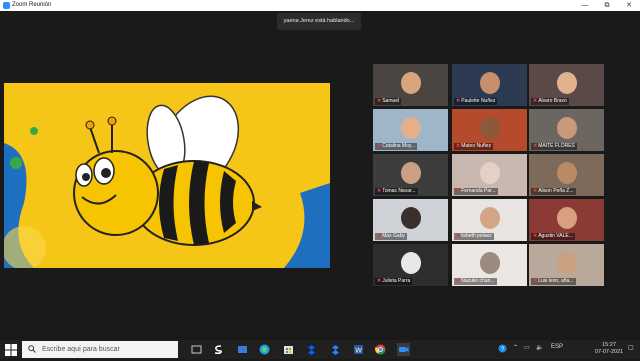 The height and width of the screenshot is (361, 640). What do you see at coordinates (393, 236) in the screenshot?
I see `participant-name: Max Gaby` at bounding box center [393, 236].